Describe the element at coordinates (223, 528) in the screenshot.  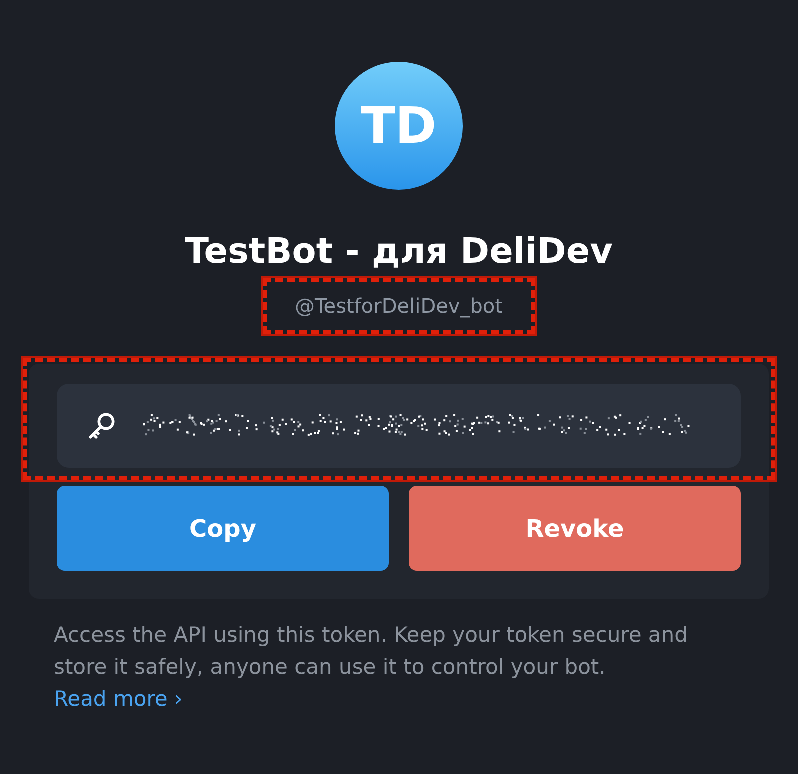
I see `copy-button: Copy` at that location.